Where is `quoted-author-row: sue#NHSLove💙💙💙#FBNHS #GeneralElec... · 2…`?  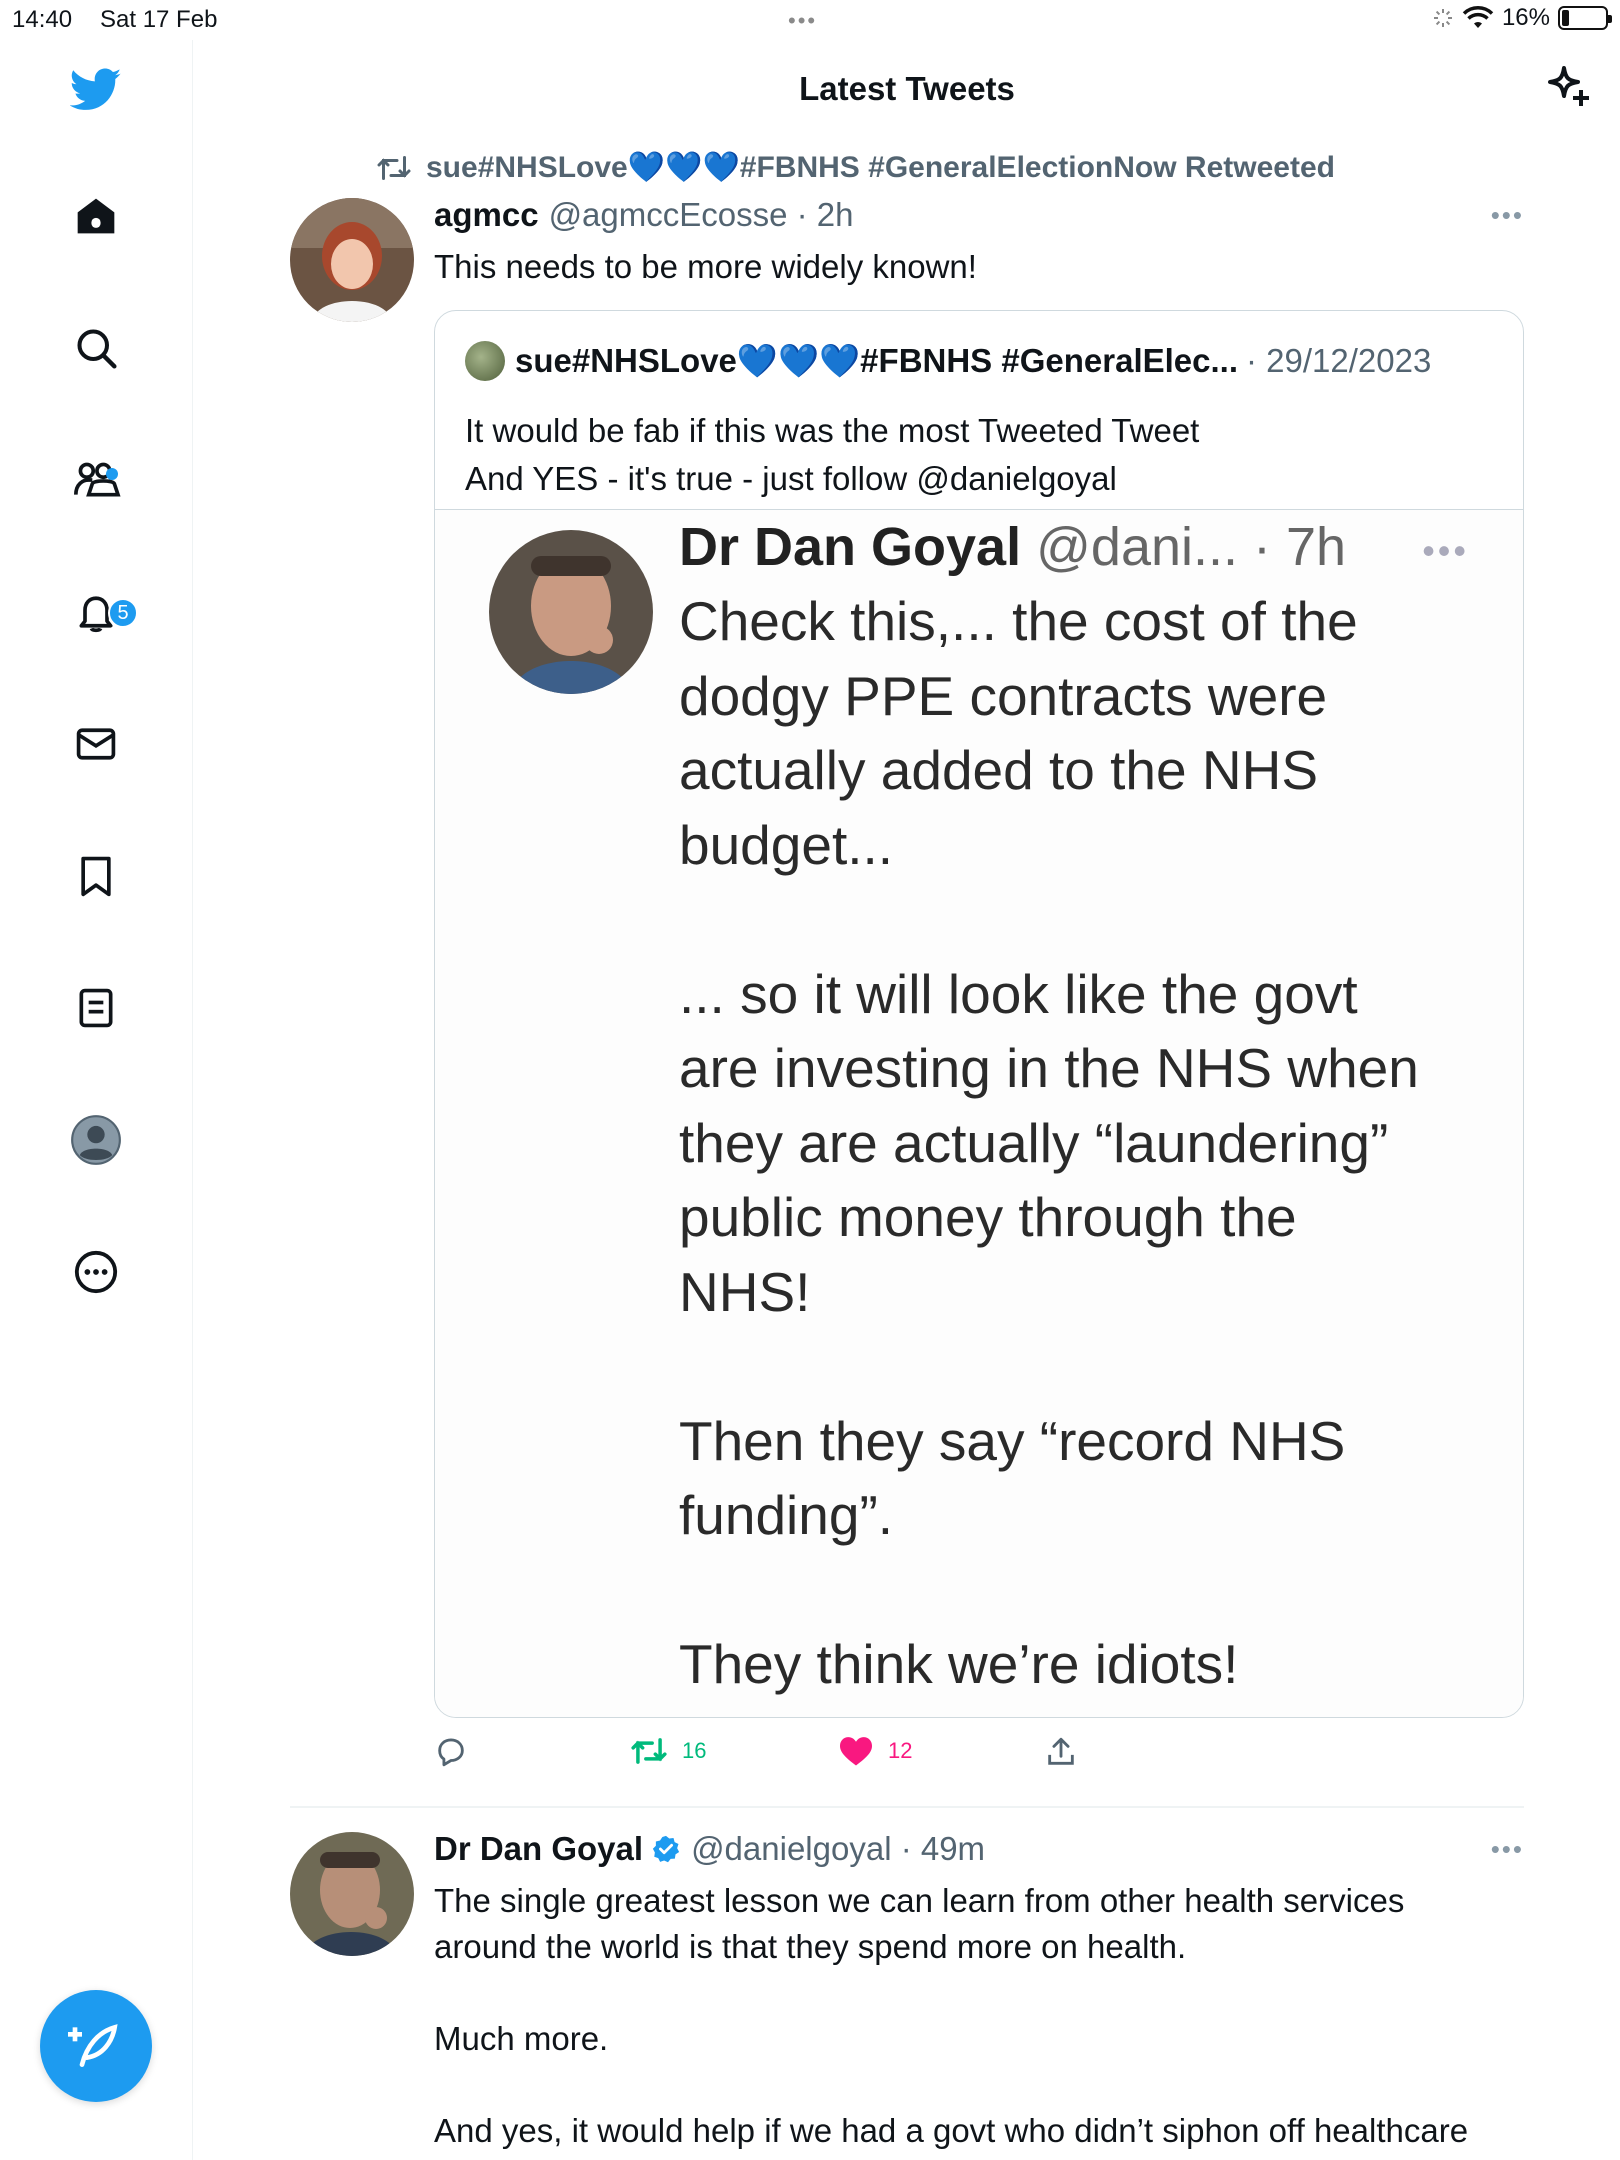 quoted-author-row: sue#NHSLove💙💙💙#FBNHS #GeneralElec... · 2… is located at coordinates (948, 361).